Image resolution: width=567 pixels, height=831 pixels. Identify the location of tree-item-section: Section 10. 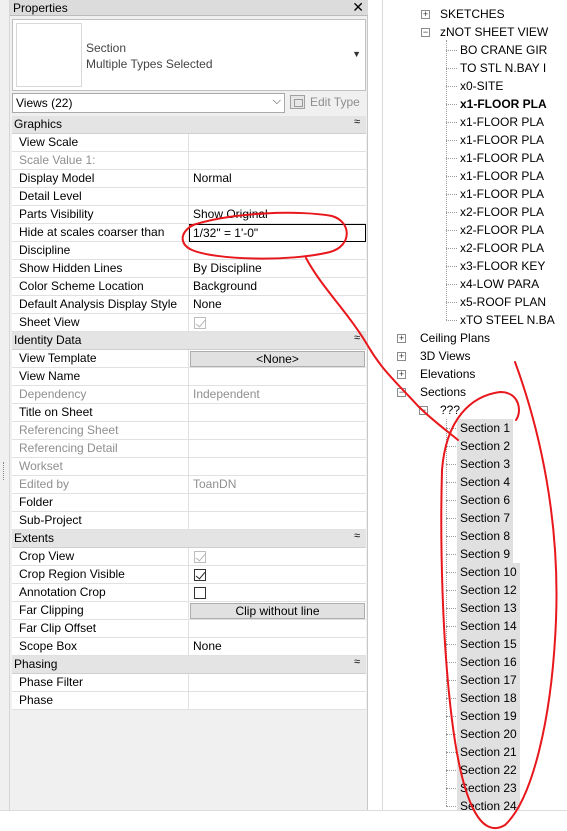
(488, 572).